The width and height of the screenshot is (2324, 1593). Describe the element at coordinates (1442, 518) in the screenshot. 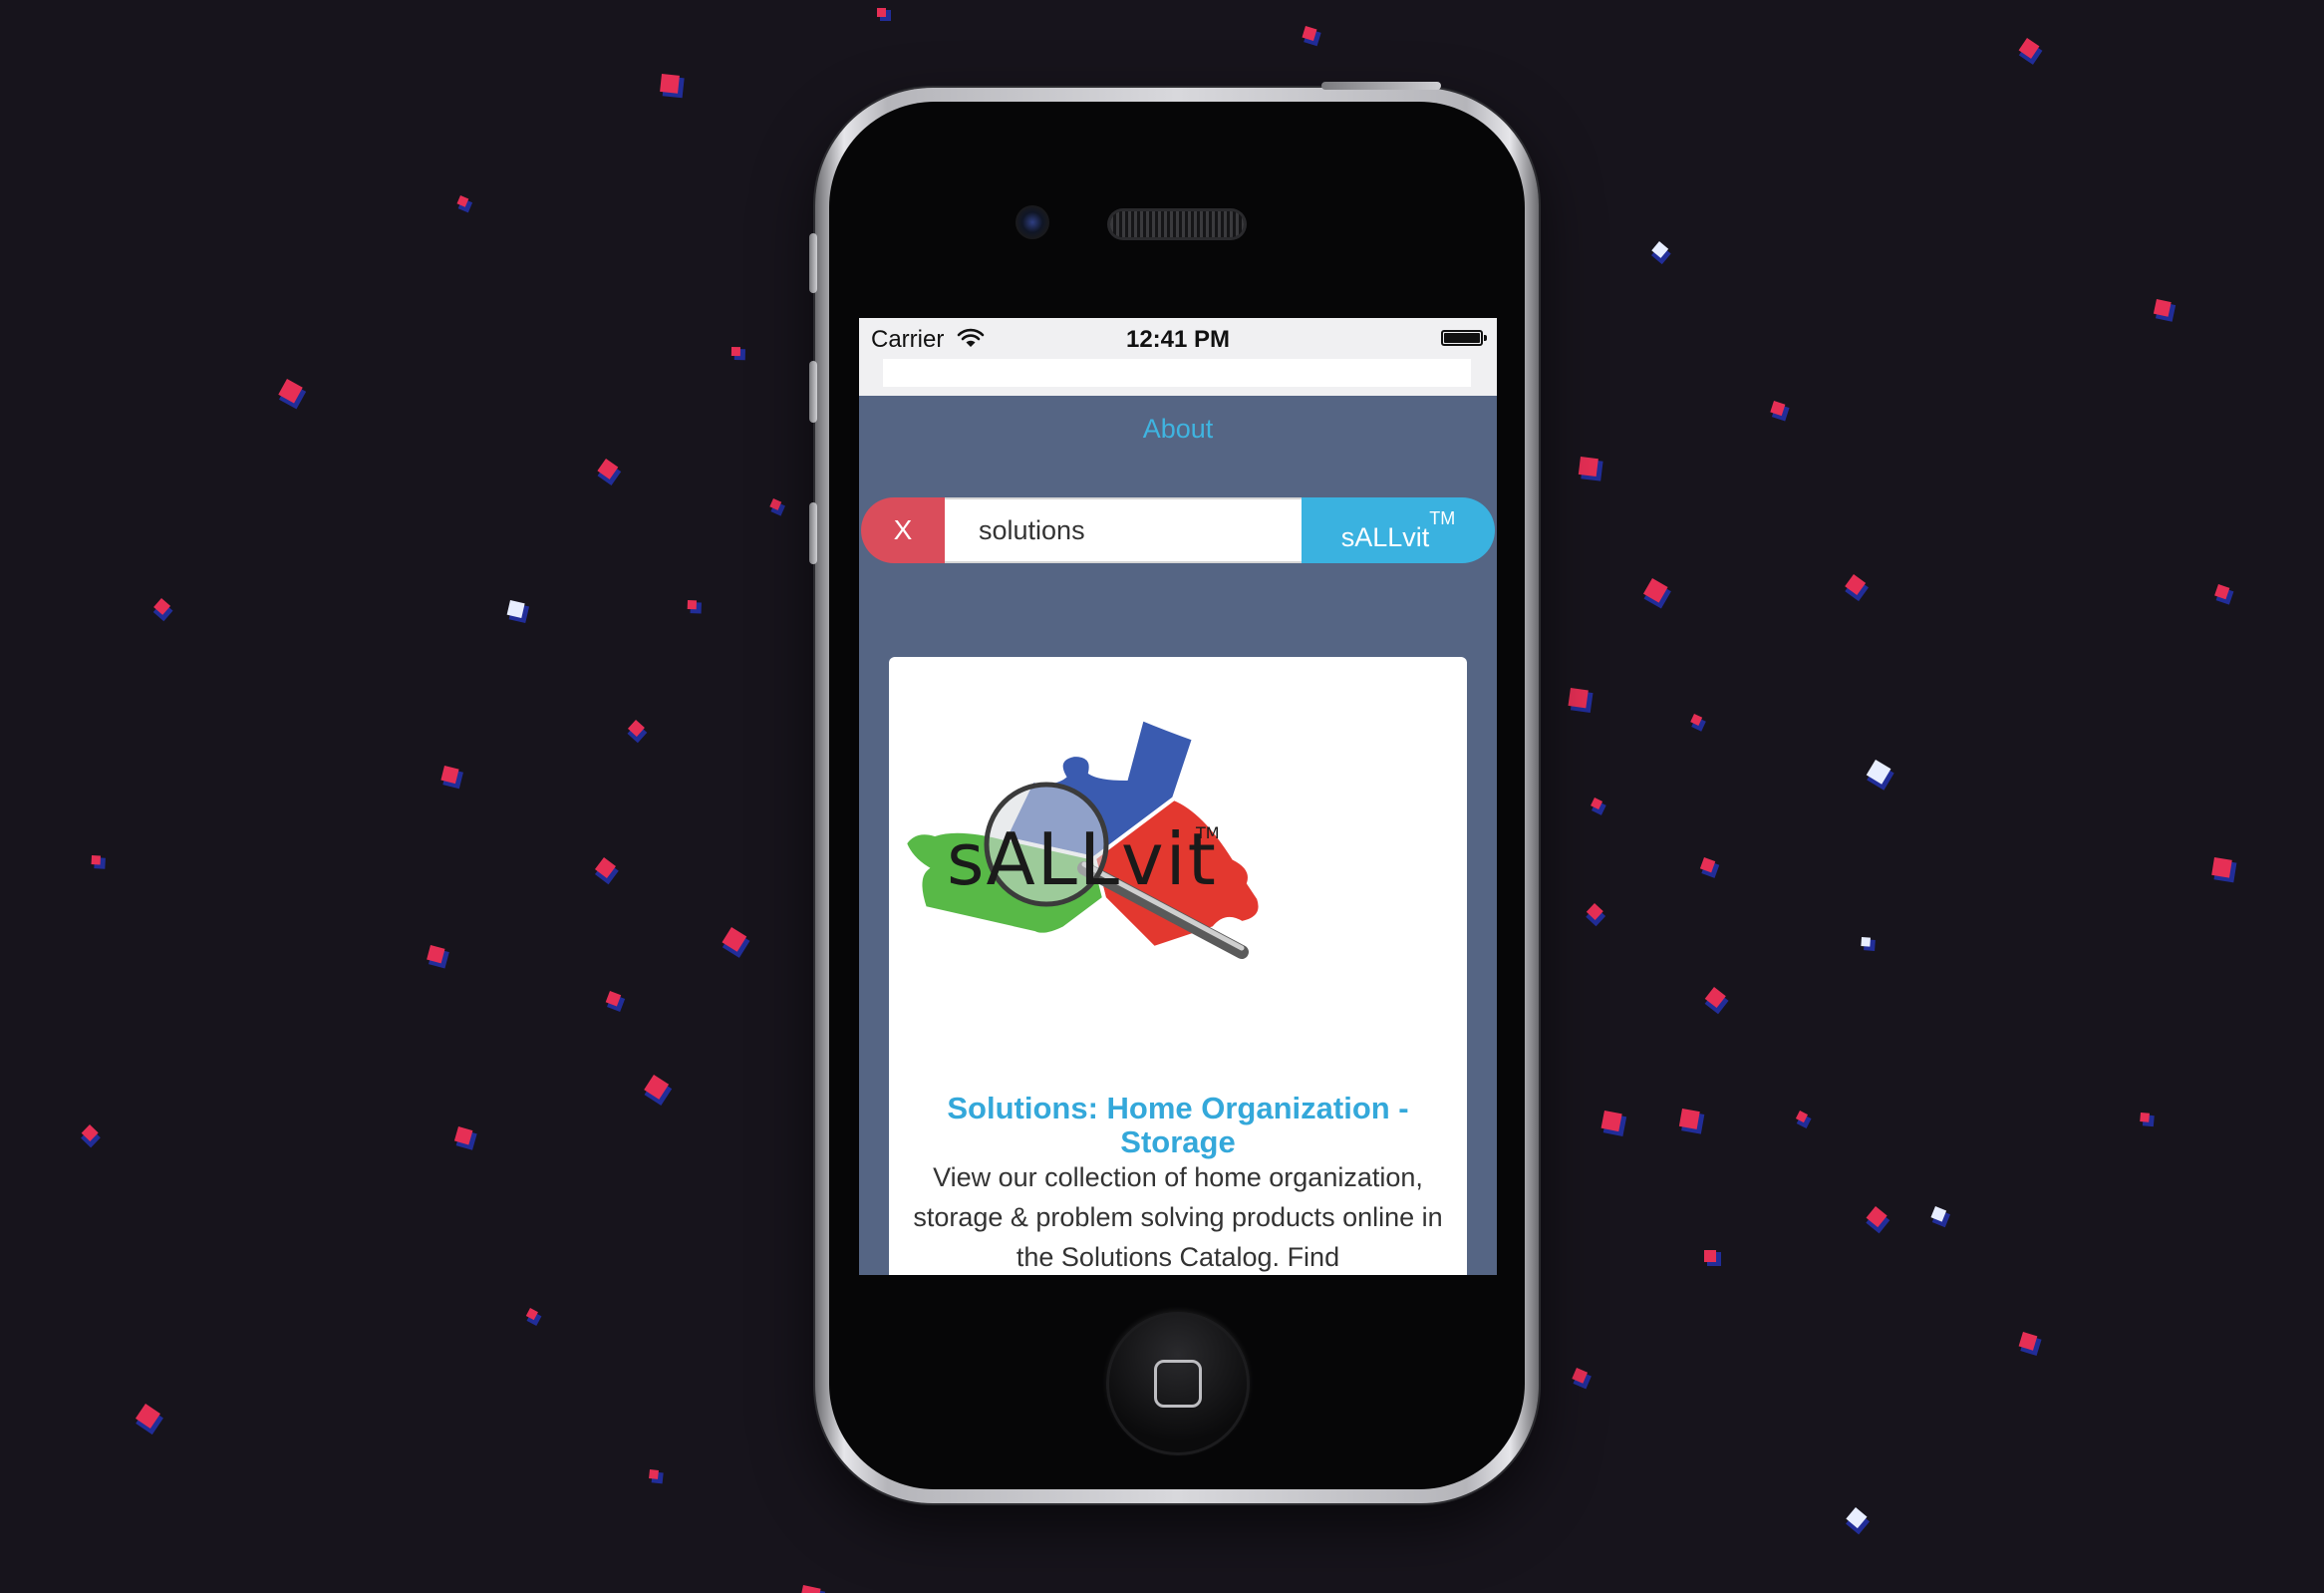

I see `search-button-trademark: TM` at that location.